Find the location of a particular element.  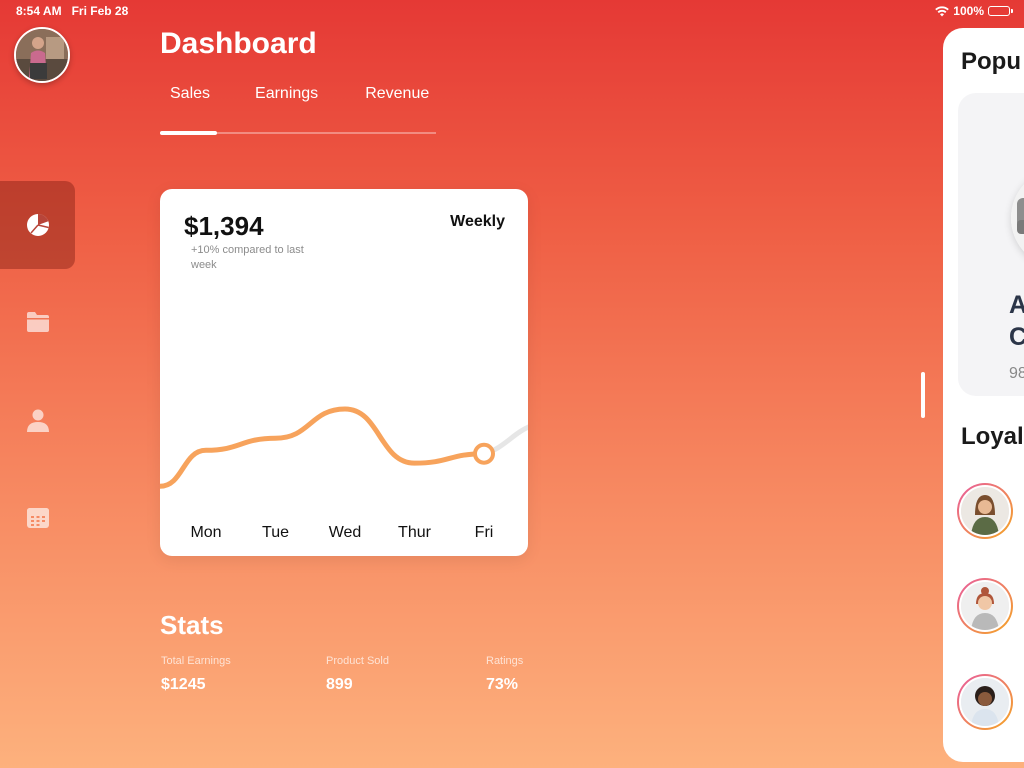

highlighted-data-point is located at coordinates (484, 453).